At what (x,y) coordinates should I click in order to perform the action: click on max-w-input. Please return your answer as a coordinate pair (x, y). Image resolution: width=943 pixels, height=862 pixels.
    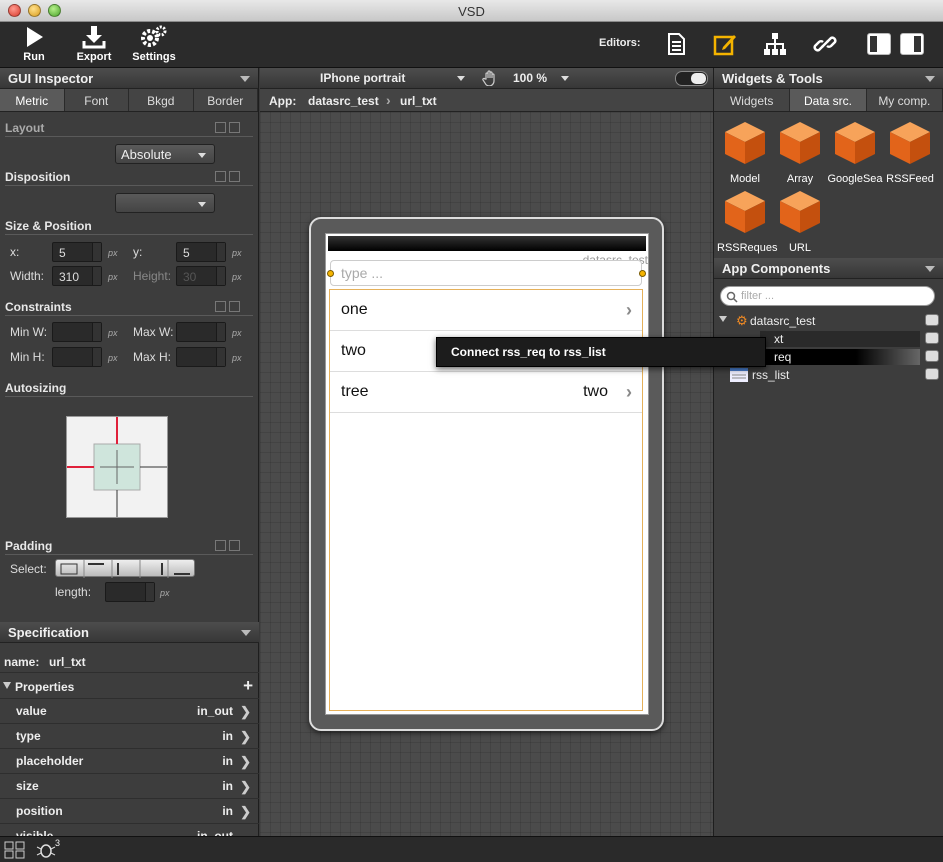
    Looking at the image, I should click on (201, 332).